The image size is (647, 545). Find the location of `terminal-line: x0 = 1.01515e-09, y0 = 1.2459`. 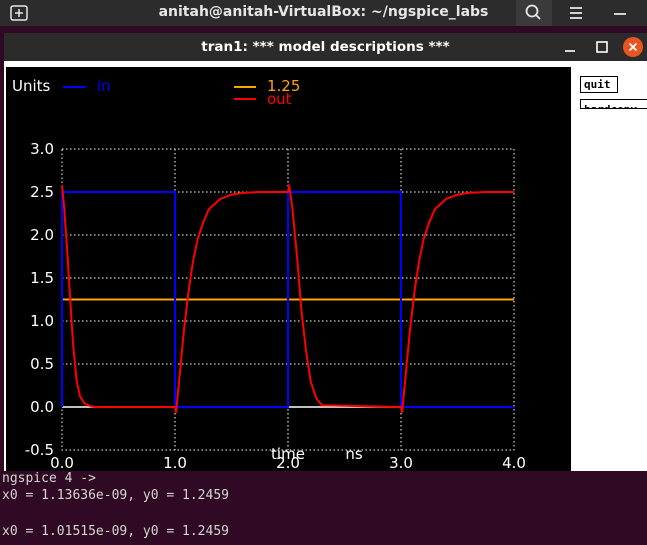

terminal-line: x0 = 1.01515e-09, y0 = 1.2459 is located at coordinates (115, 531).